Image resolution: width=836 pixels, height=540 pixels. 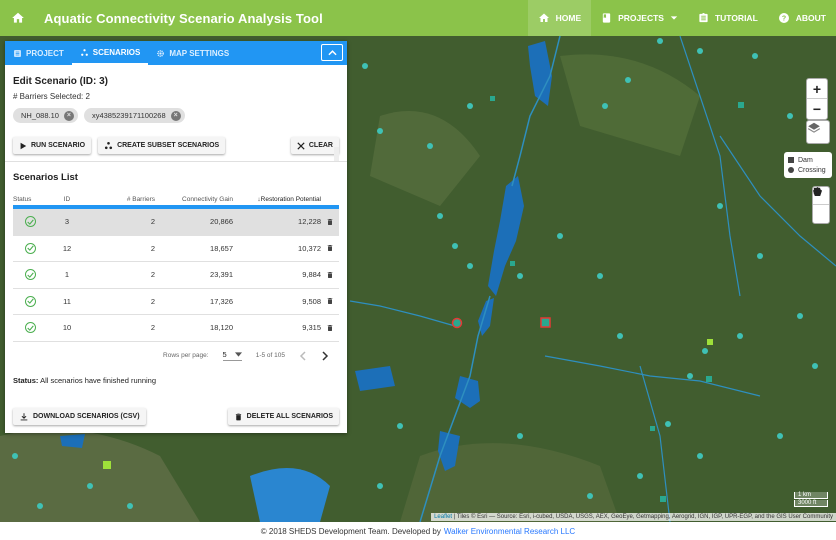 I want to click on help-icon: ?, so click(x=783, y=18).